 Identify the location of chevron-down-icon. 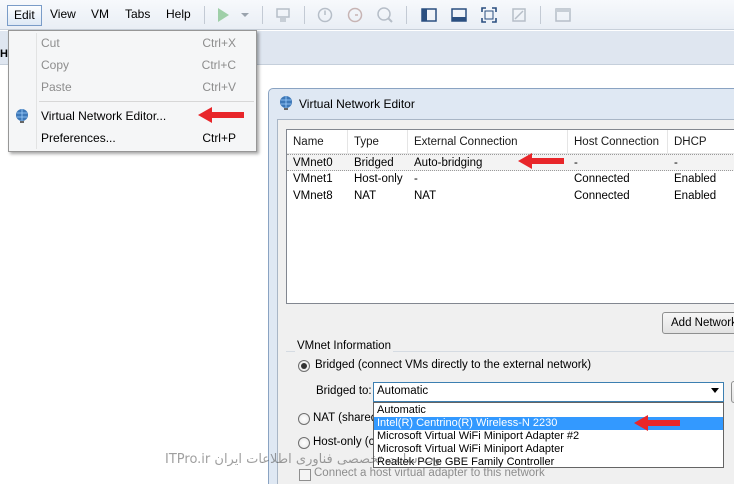
(715, 390).